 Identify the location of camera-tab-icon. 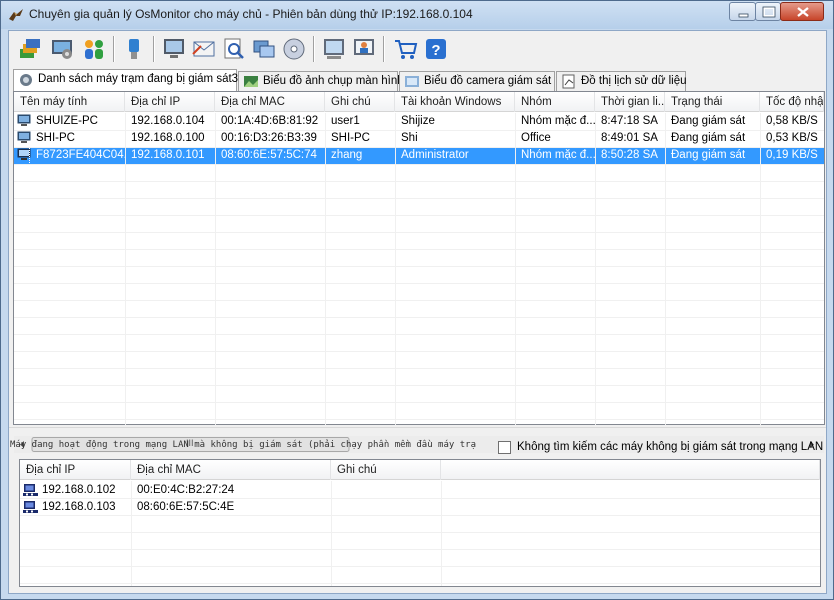
(412, 81).